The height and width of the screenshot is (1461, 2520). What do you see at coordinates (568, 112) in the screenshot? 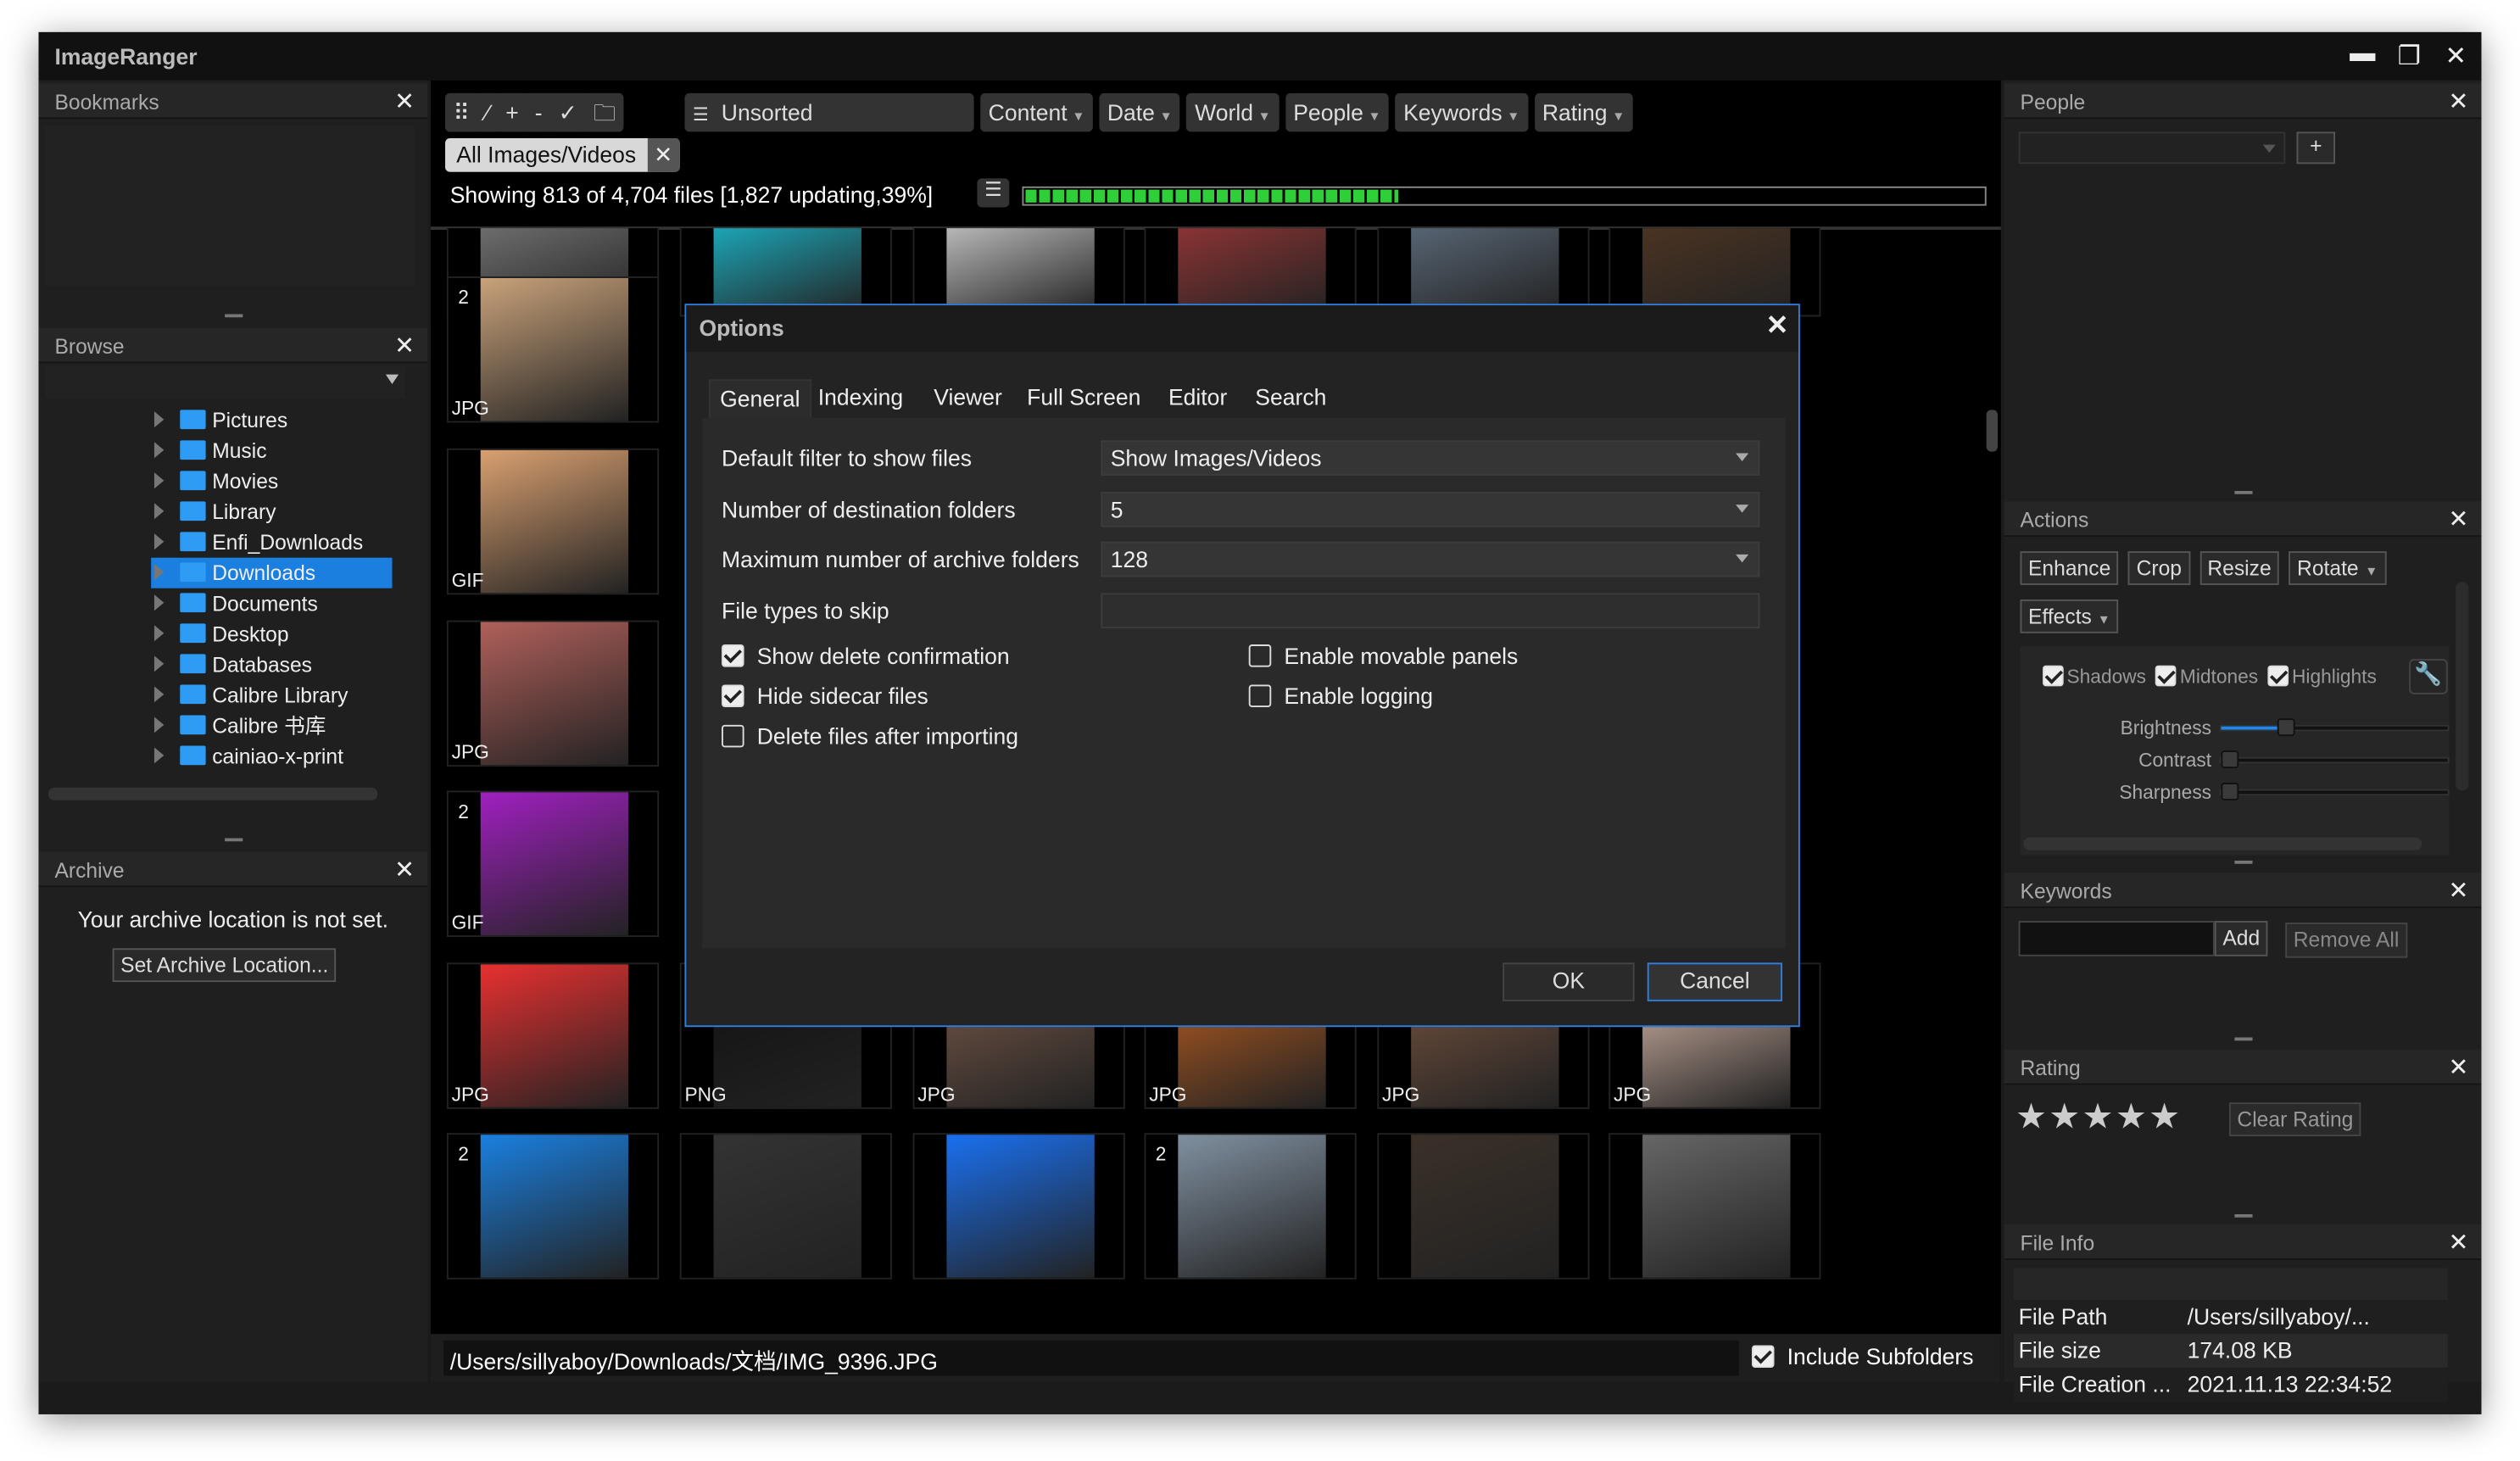
I see `select-icon: ✓` at bounding box center [568, 112].